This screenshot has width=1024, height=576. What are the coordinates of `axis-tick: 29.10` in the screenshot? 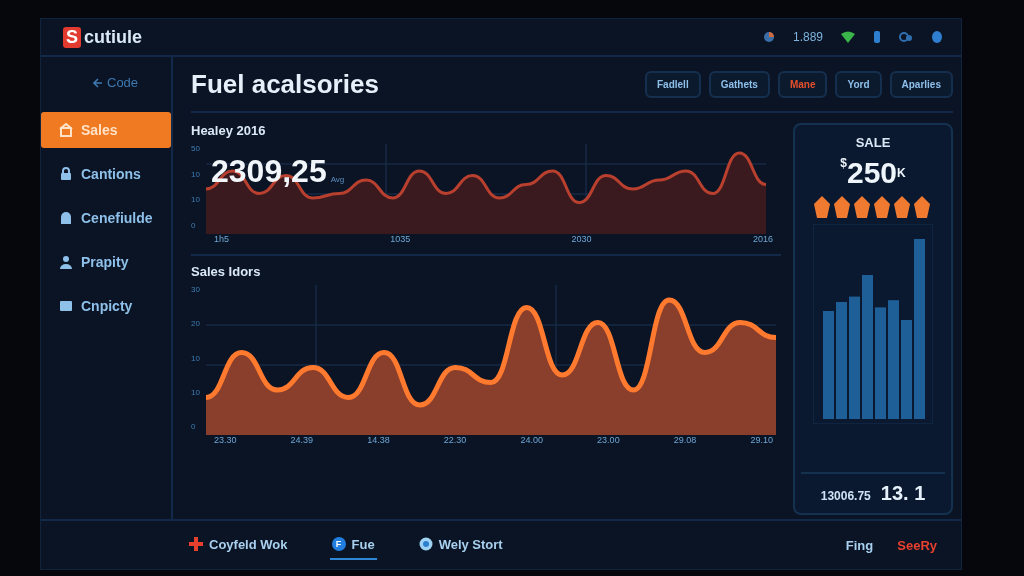 It's located at (761, 440).